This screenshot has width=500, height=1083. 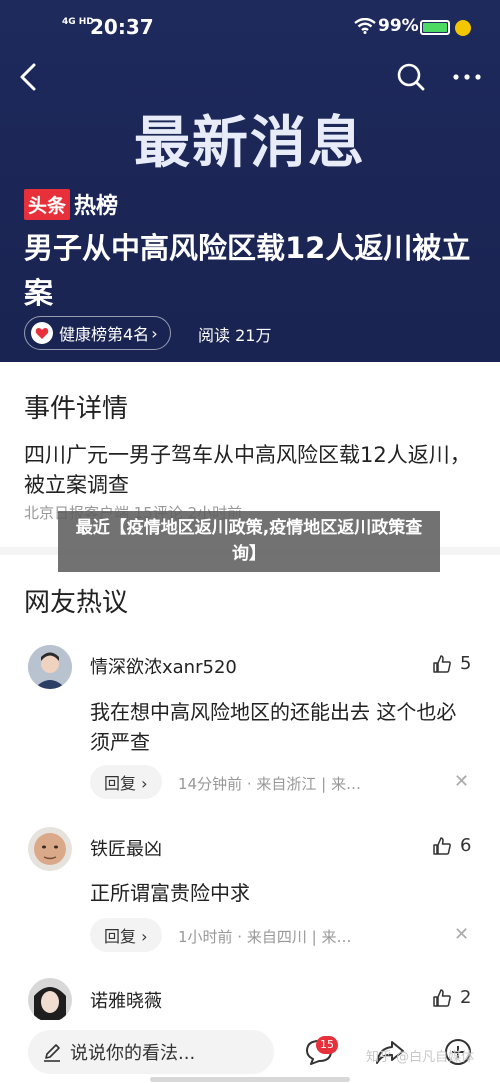 What do you see at coordinates (451, 997) in the screenshot?
I see `like-button: 2` at bounding box center [451, 997].